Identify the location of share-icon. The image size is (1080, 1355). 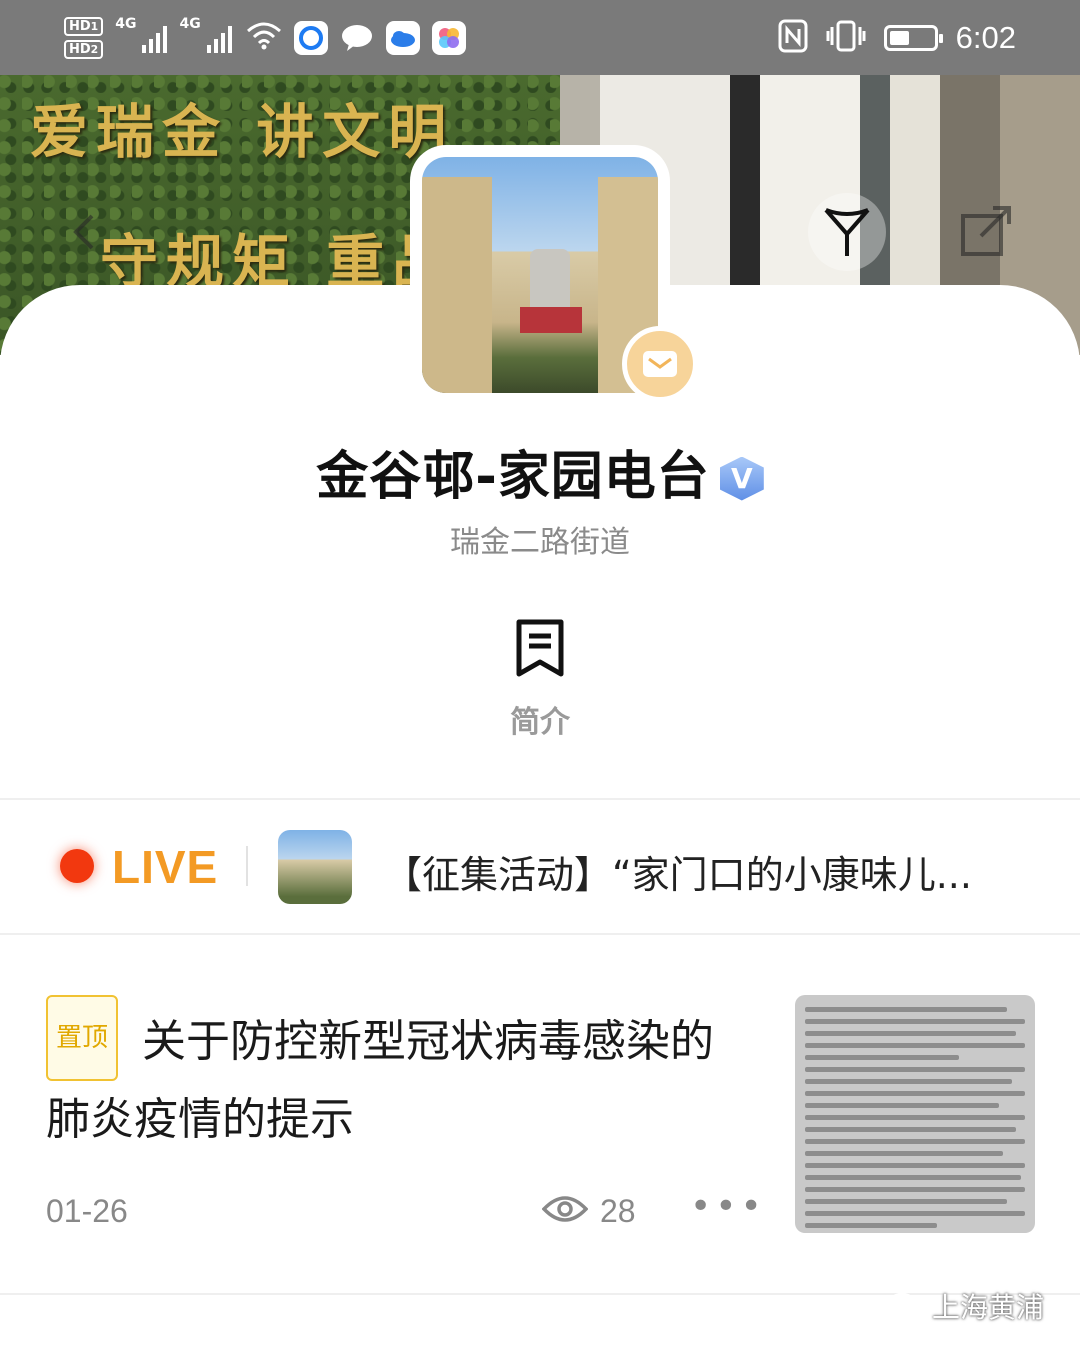
(986, 231).